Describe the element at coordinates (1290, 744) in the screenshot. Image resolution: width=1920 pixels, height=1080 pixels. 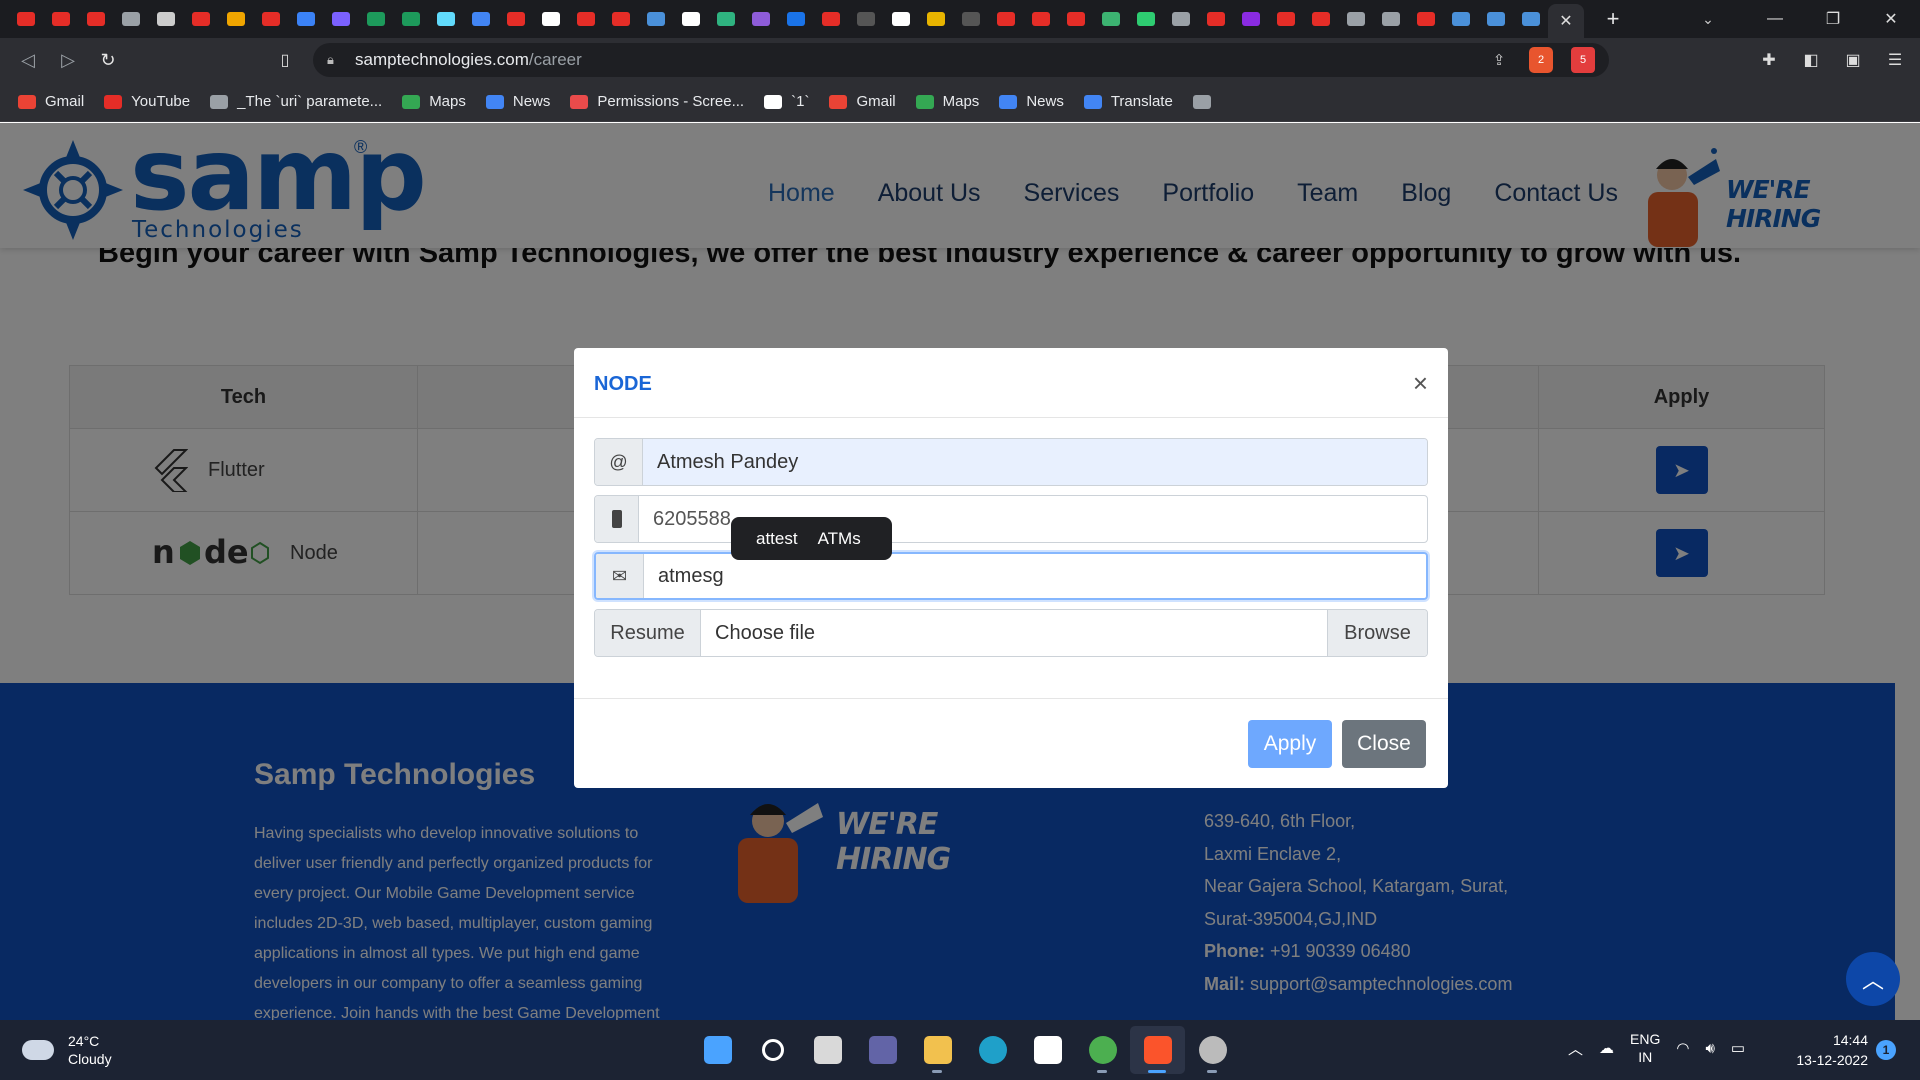
I see `apply-button: Apply` at that location.